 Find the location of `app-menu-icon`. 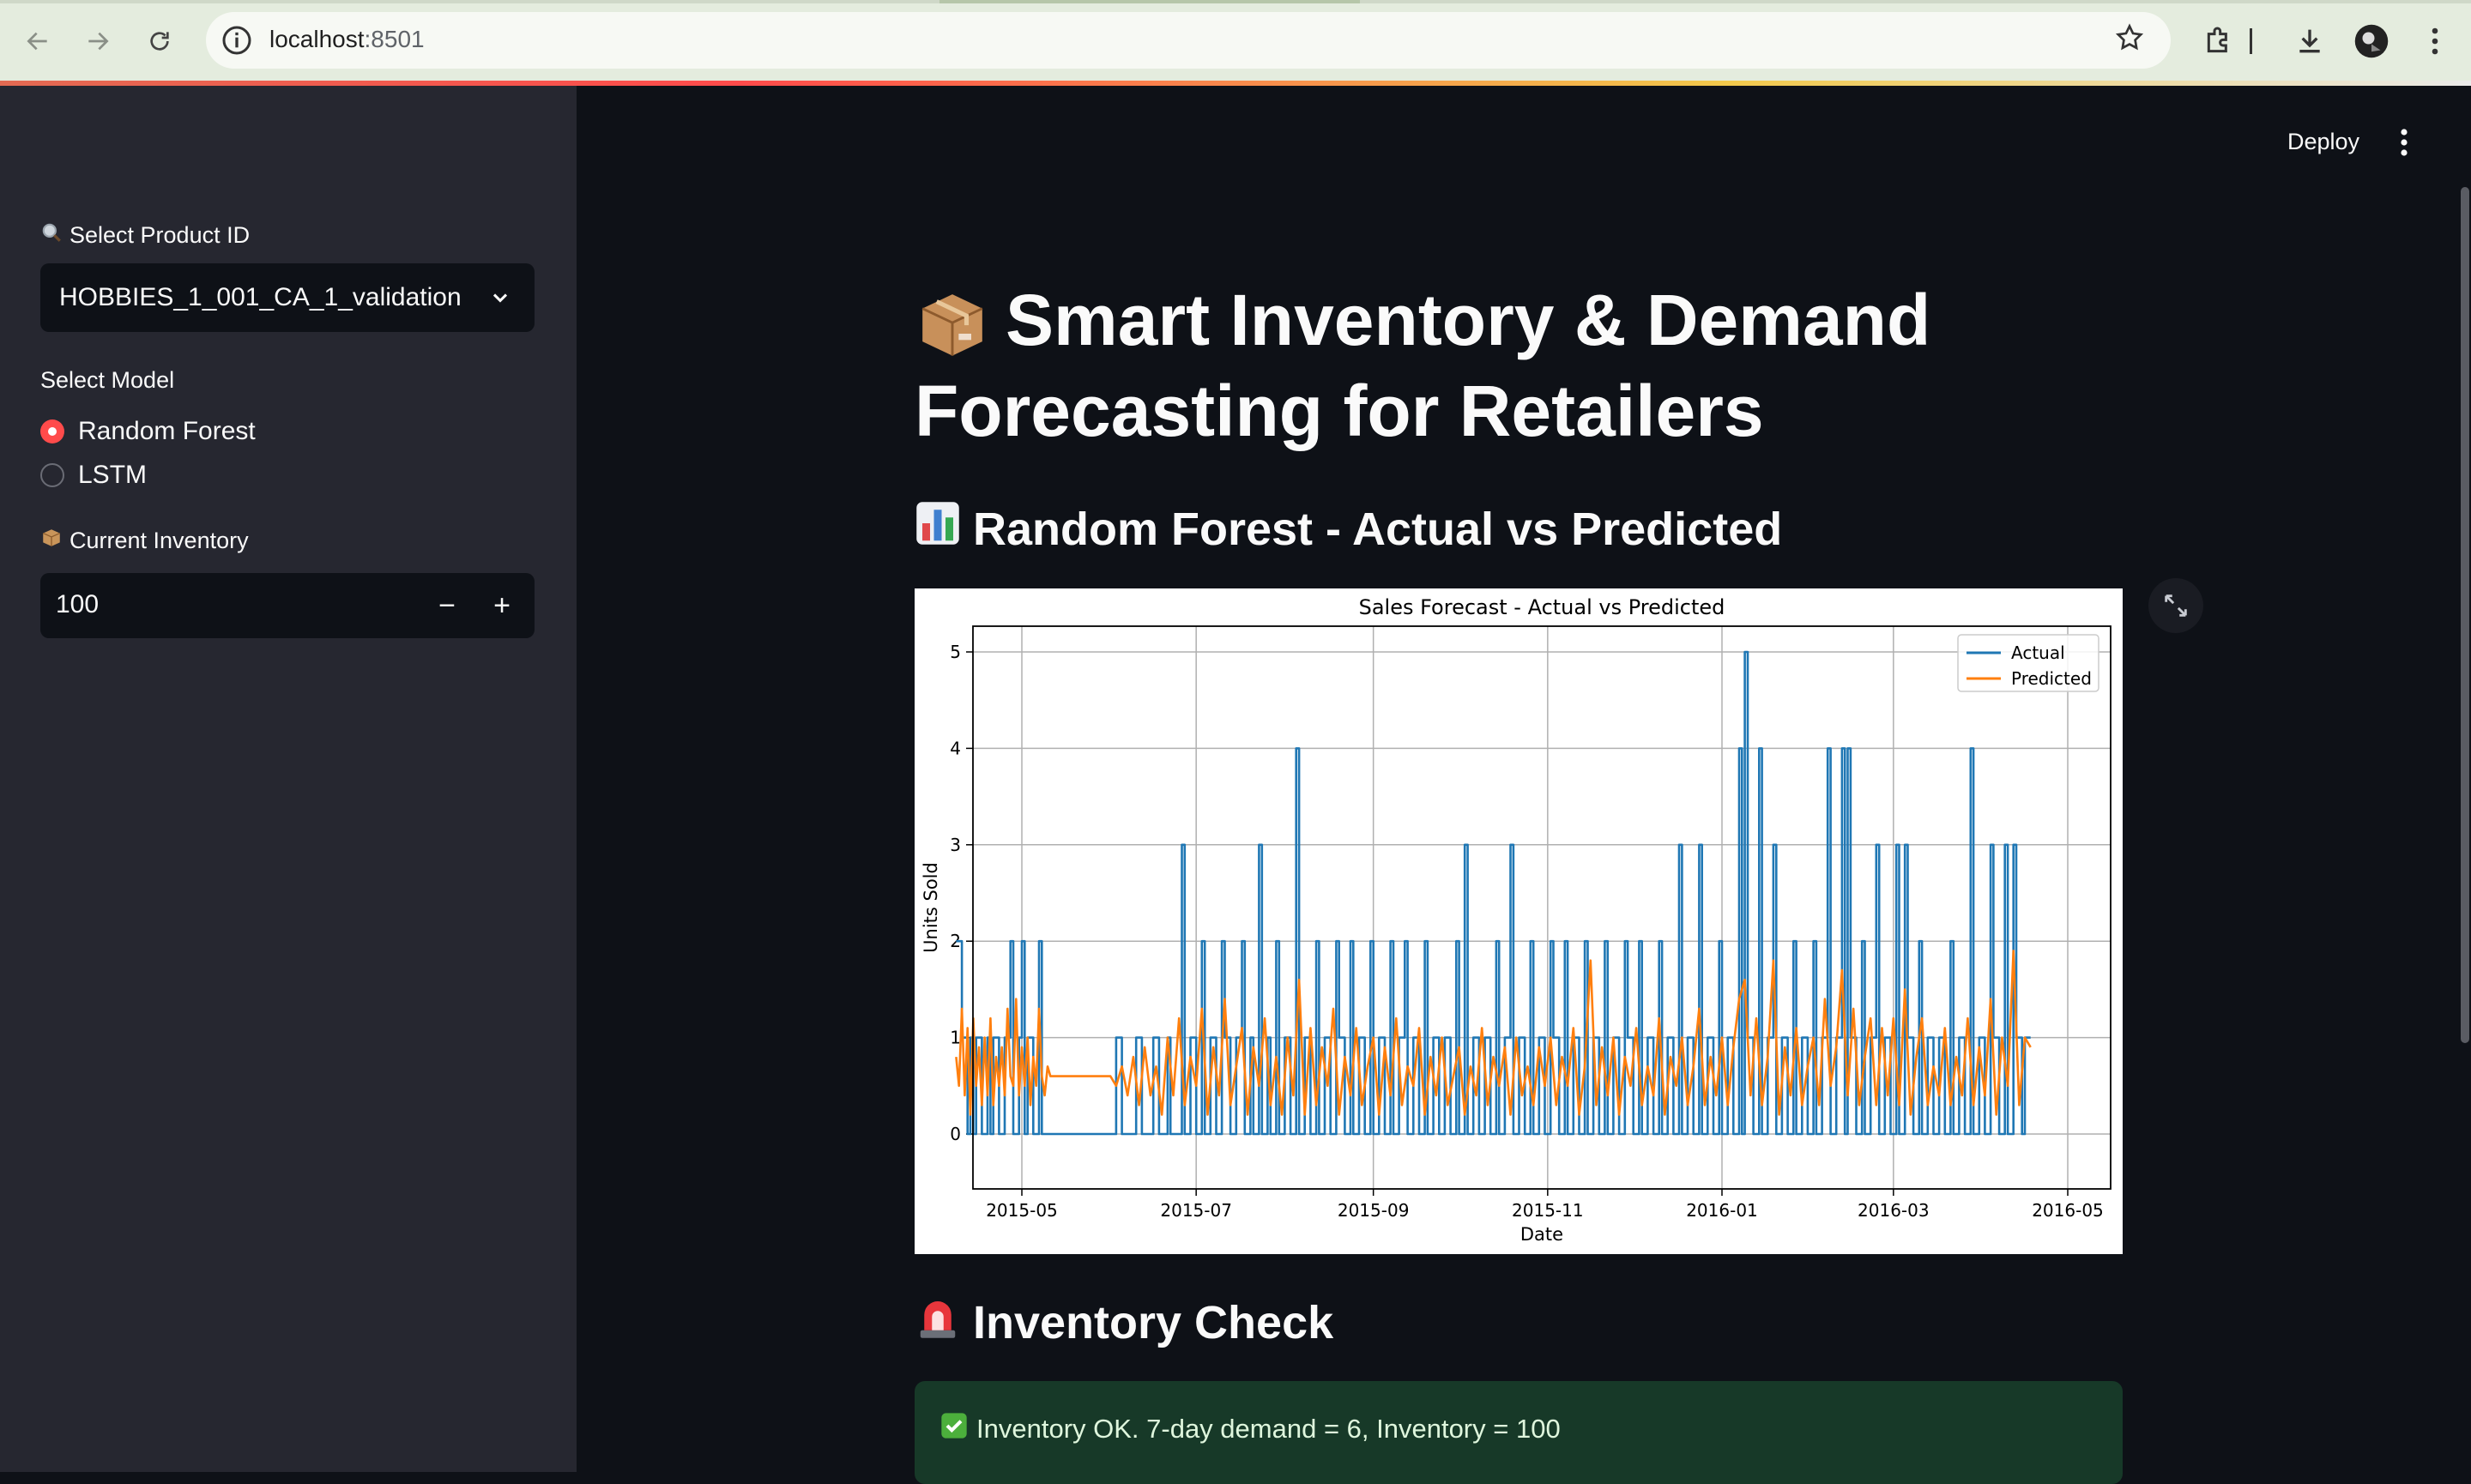

app-menu-icon is located at coordinates (2404, 142).